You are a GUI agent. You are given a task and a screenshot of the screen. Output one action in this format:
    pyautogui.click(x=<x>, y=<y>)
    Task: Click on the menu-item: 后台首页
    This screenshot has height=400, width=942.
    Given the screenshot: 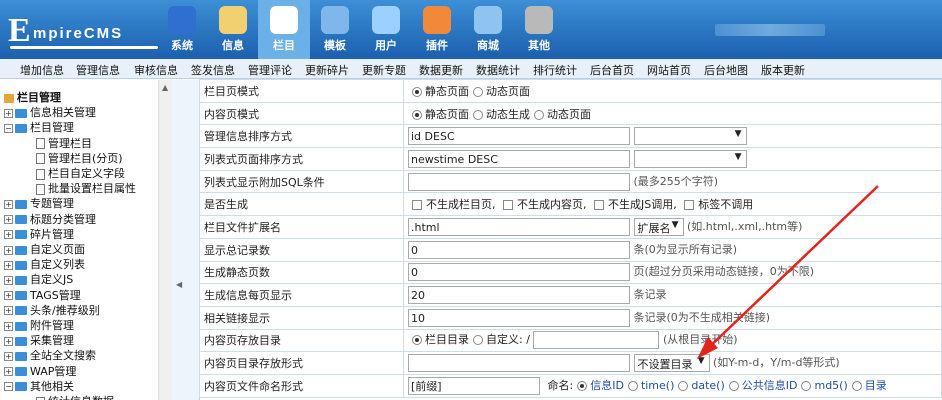 What is the action you would take?
    pyautogui.click(x=612, y=70)
    